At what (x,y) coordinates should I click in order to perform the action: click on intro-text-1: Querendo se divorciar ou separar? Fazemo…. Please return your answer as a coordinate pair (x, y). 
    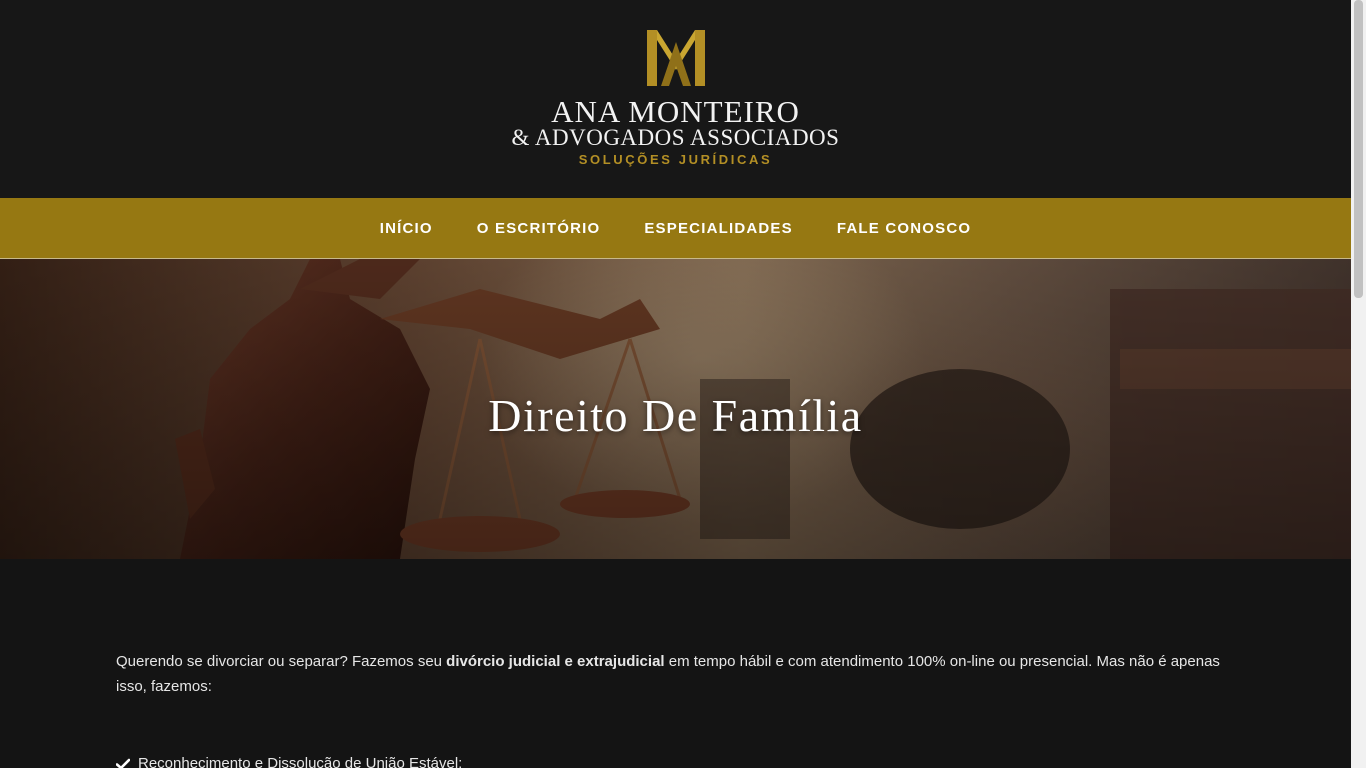
    Looking at the image, I should click on (281, 661).